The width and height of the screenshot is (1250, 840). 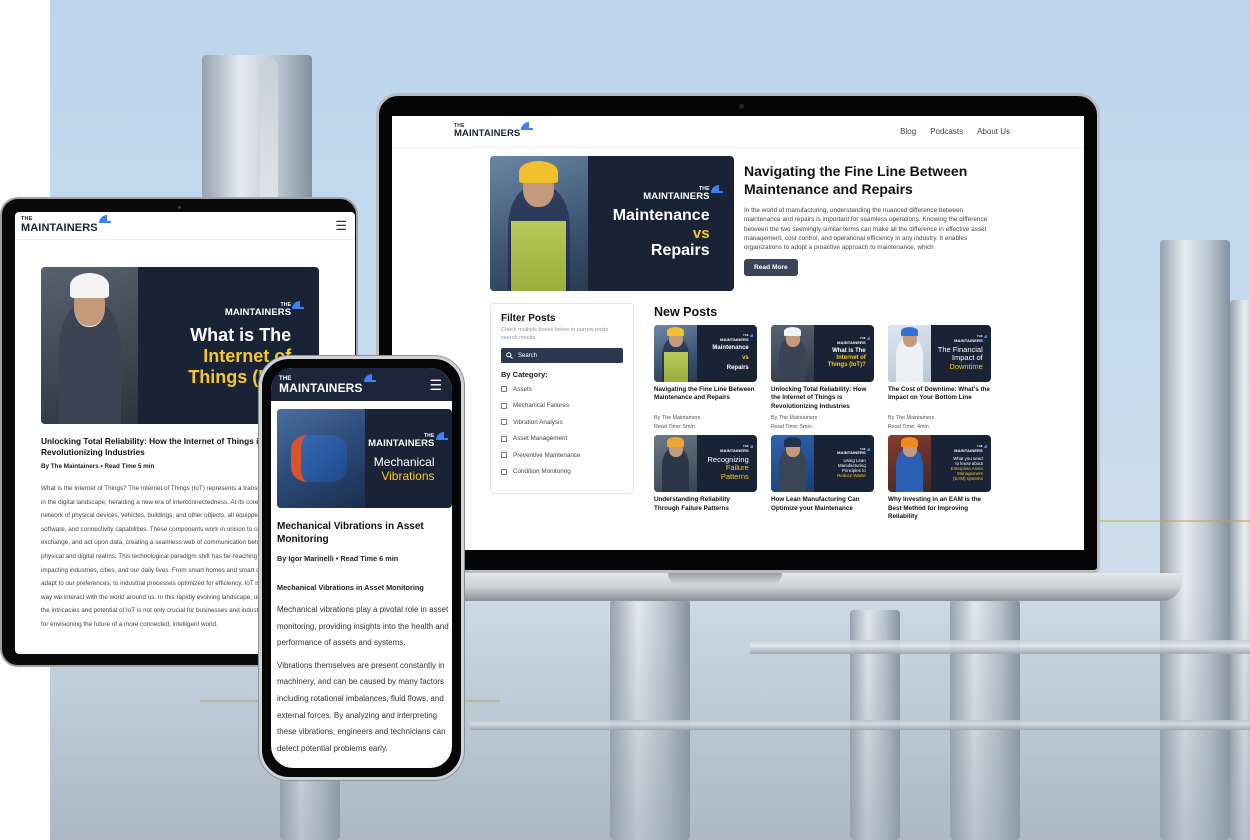 What do you see at coordinates (364, 458) in the screenshot?
I see `article-hero-image: THE MAINTAINERS Mechanical Vibrations` at bounding box center [364, 458].